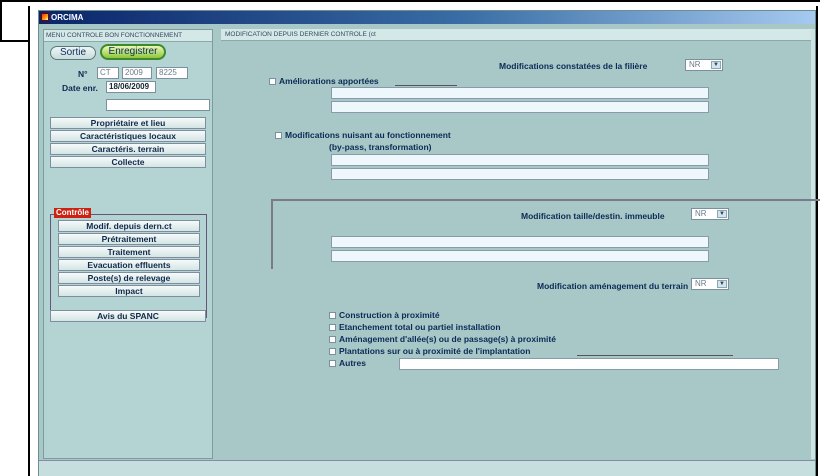  I want to click on construction-checkbox, so click(332, 315).